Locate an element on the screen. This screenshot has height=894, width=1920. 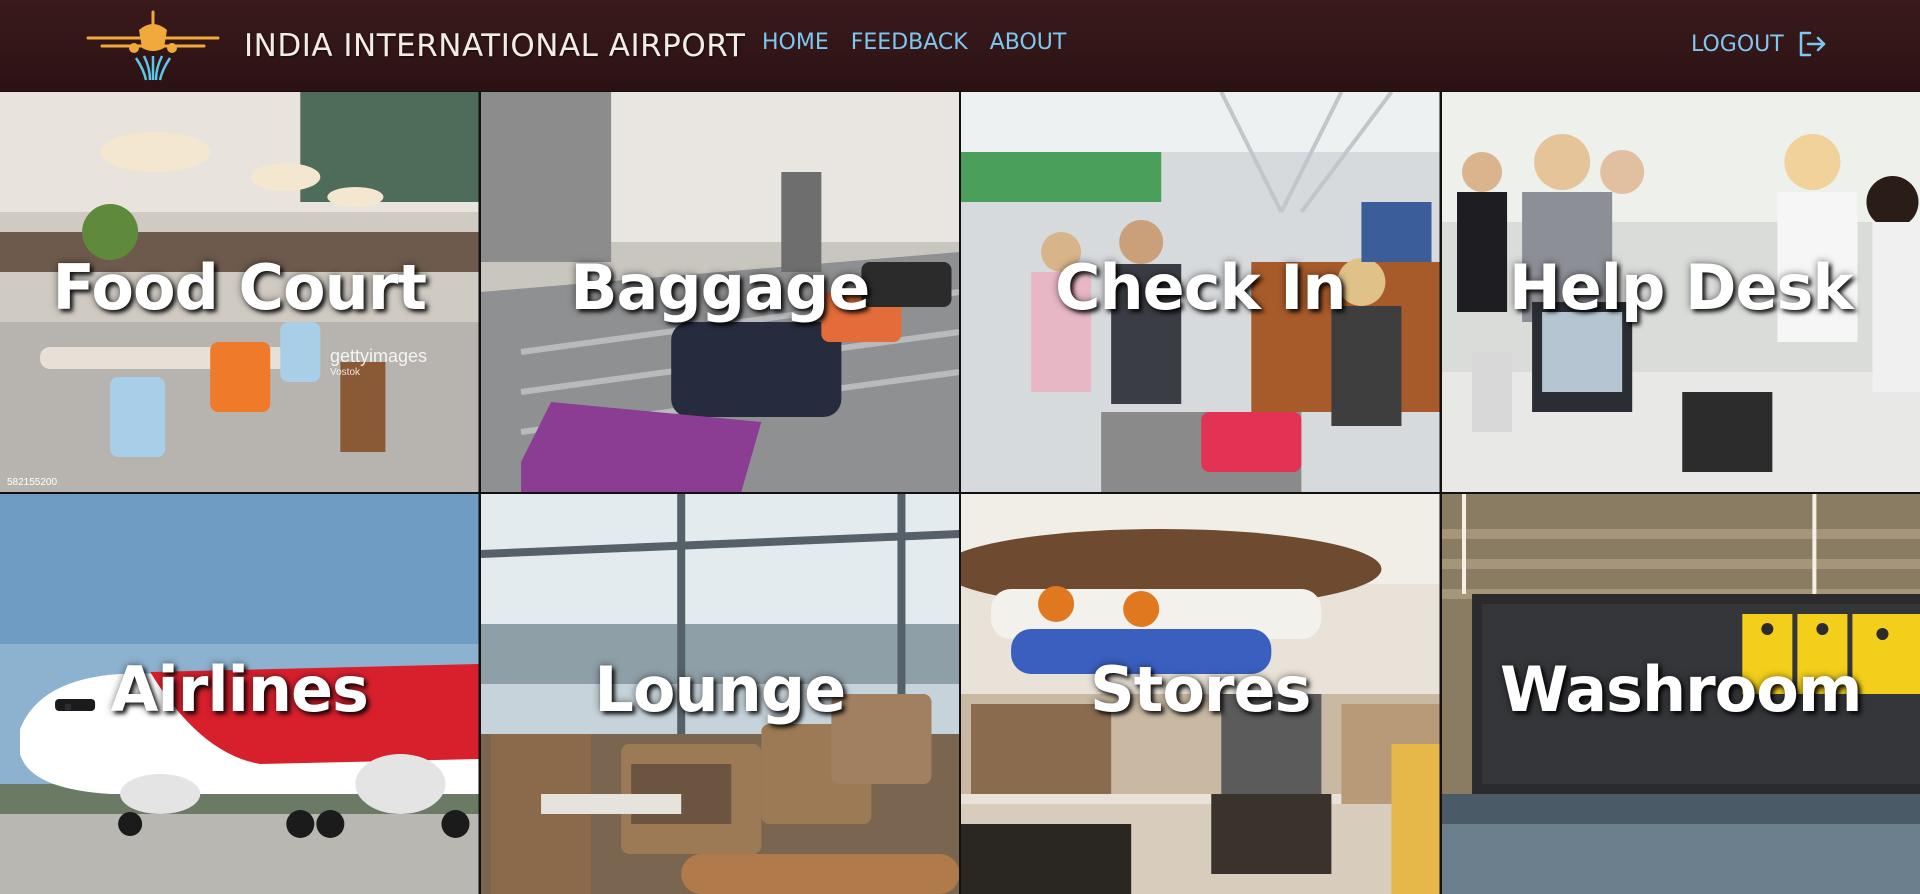
logout-icon is located at coordinates (1812, 44).